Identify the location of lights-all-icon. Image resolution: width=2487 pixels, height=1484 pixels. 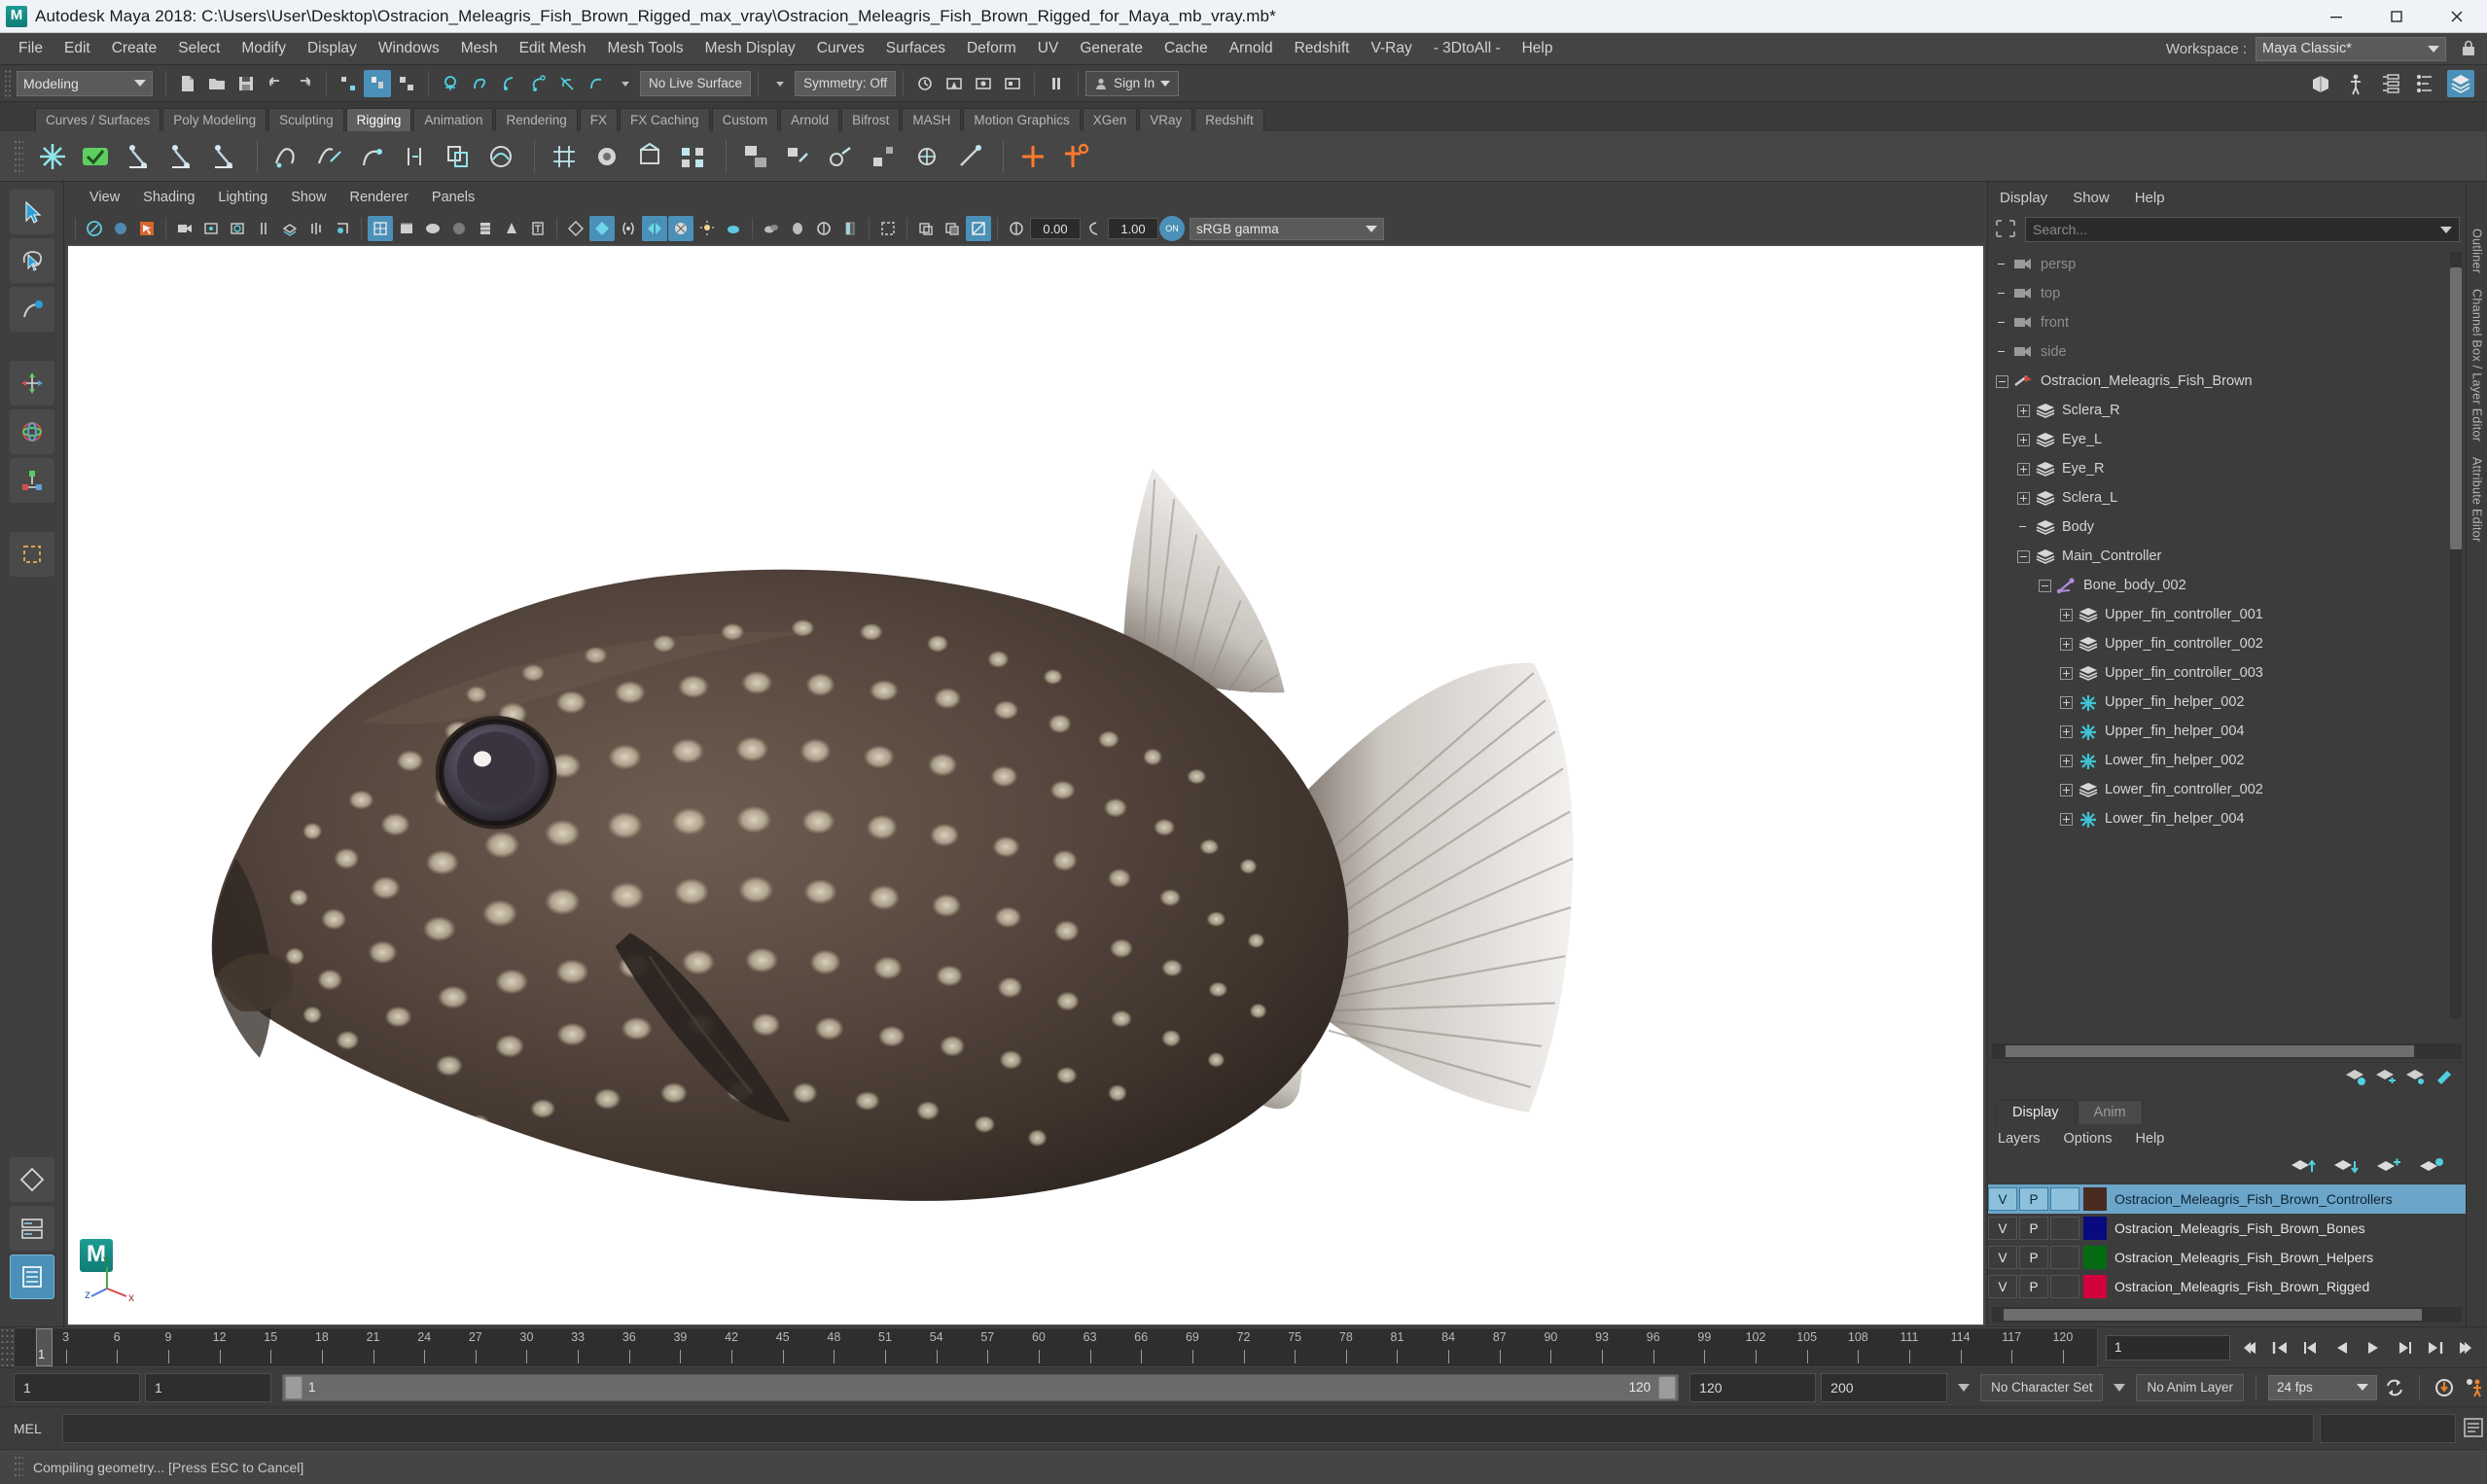
(628, 229).